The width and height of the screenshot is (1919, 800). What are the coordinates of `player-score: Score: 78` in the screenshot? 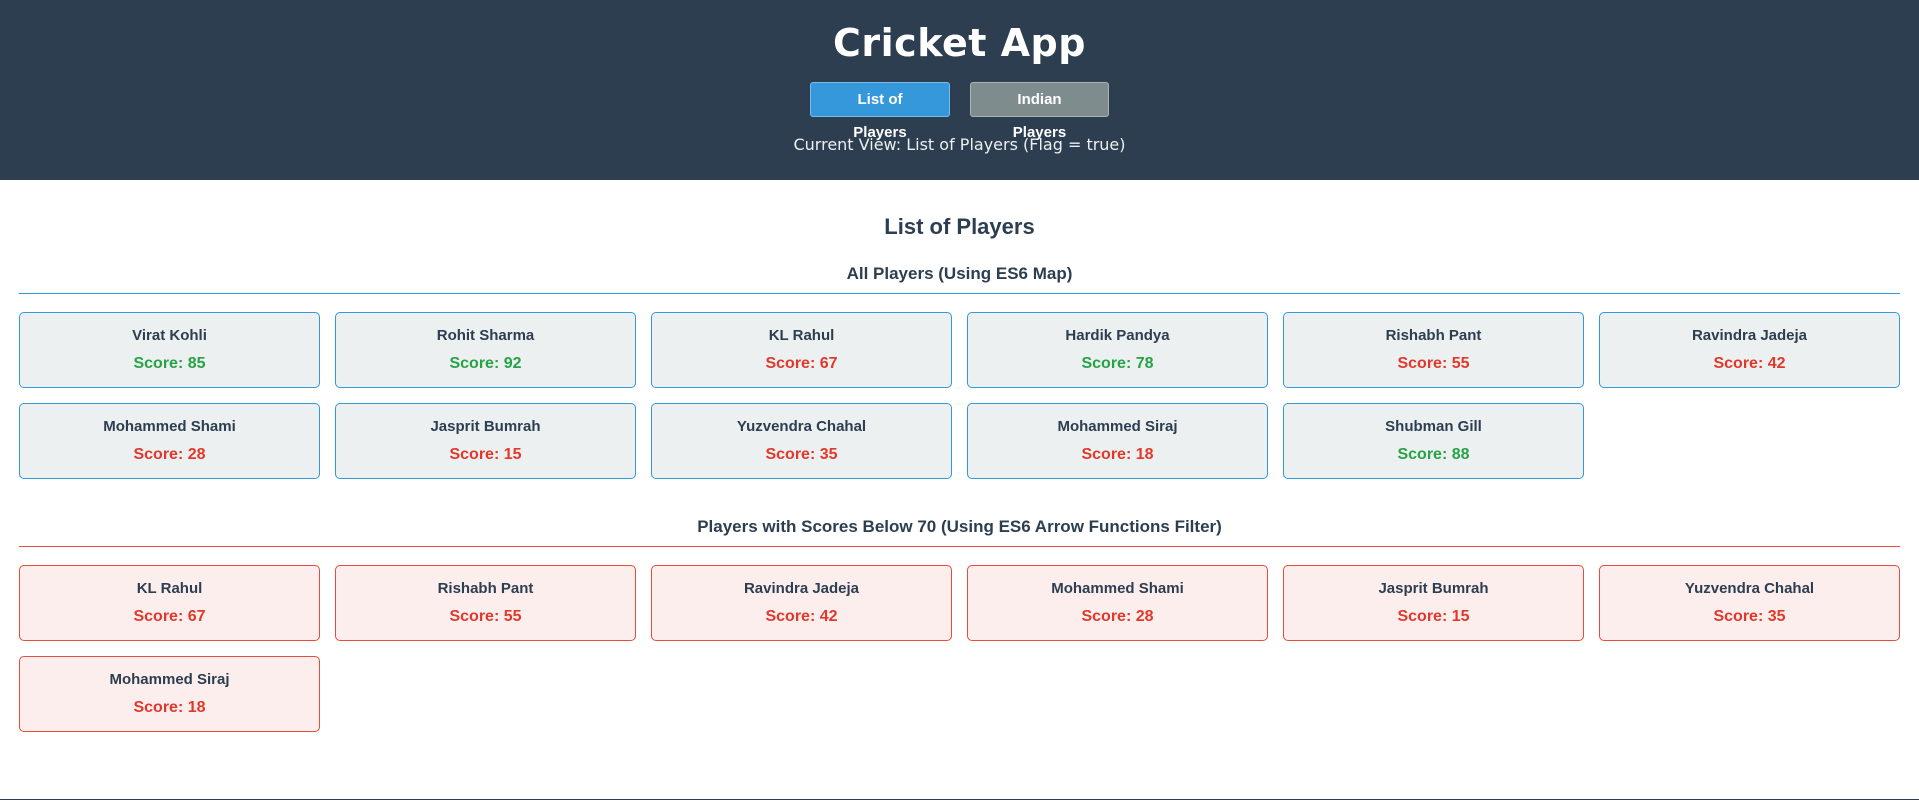 It's located at (1117, 363).